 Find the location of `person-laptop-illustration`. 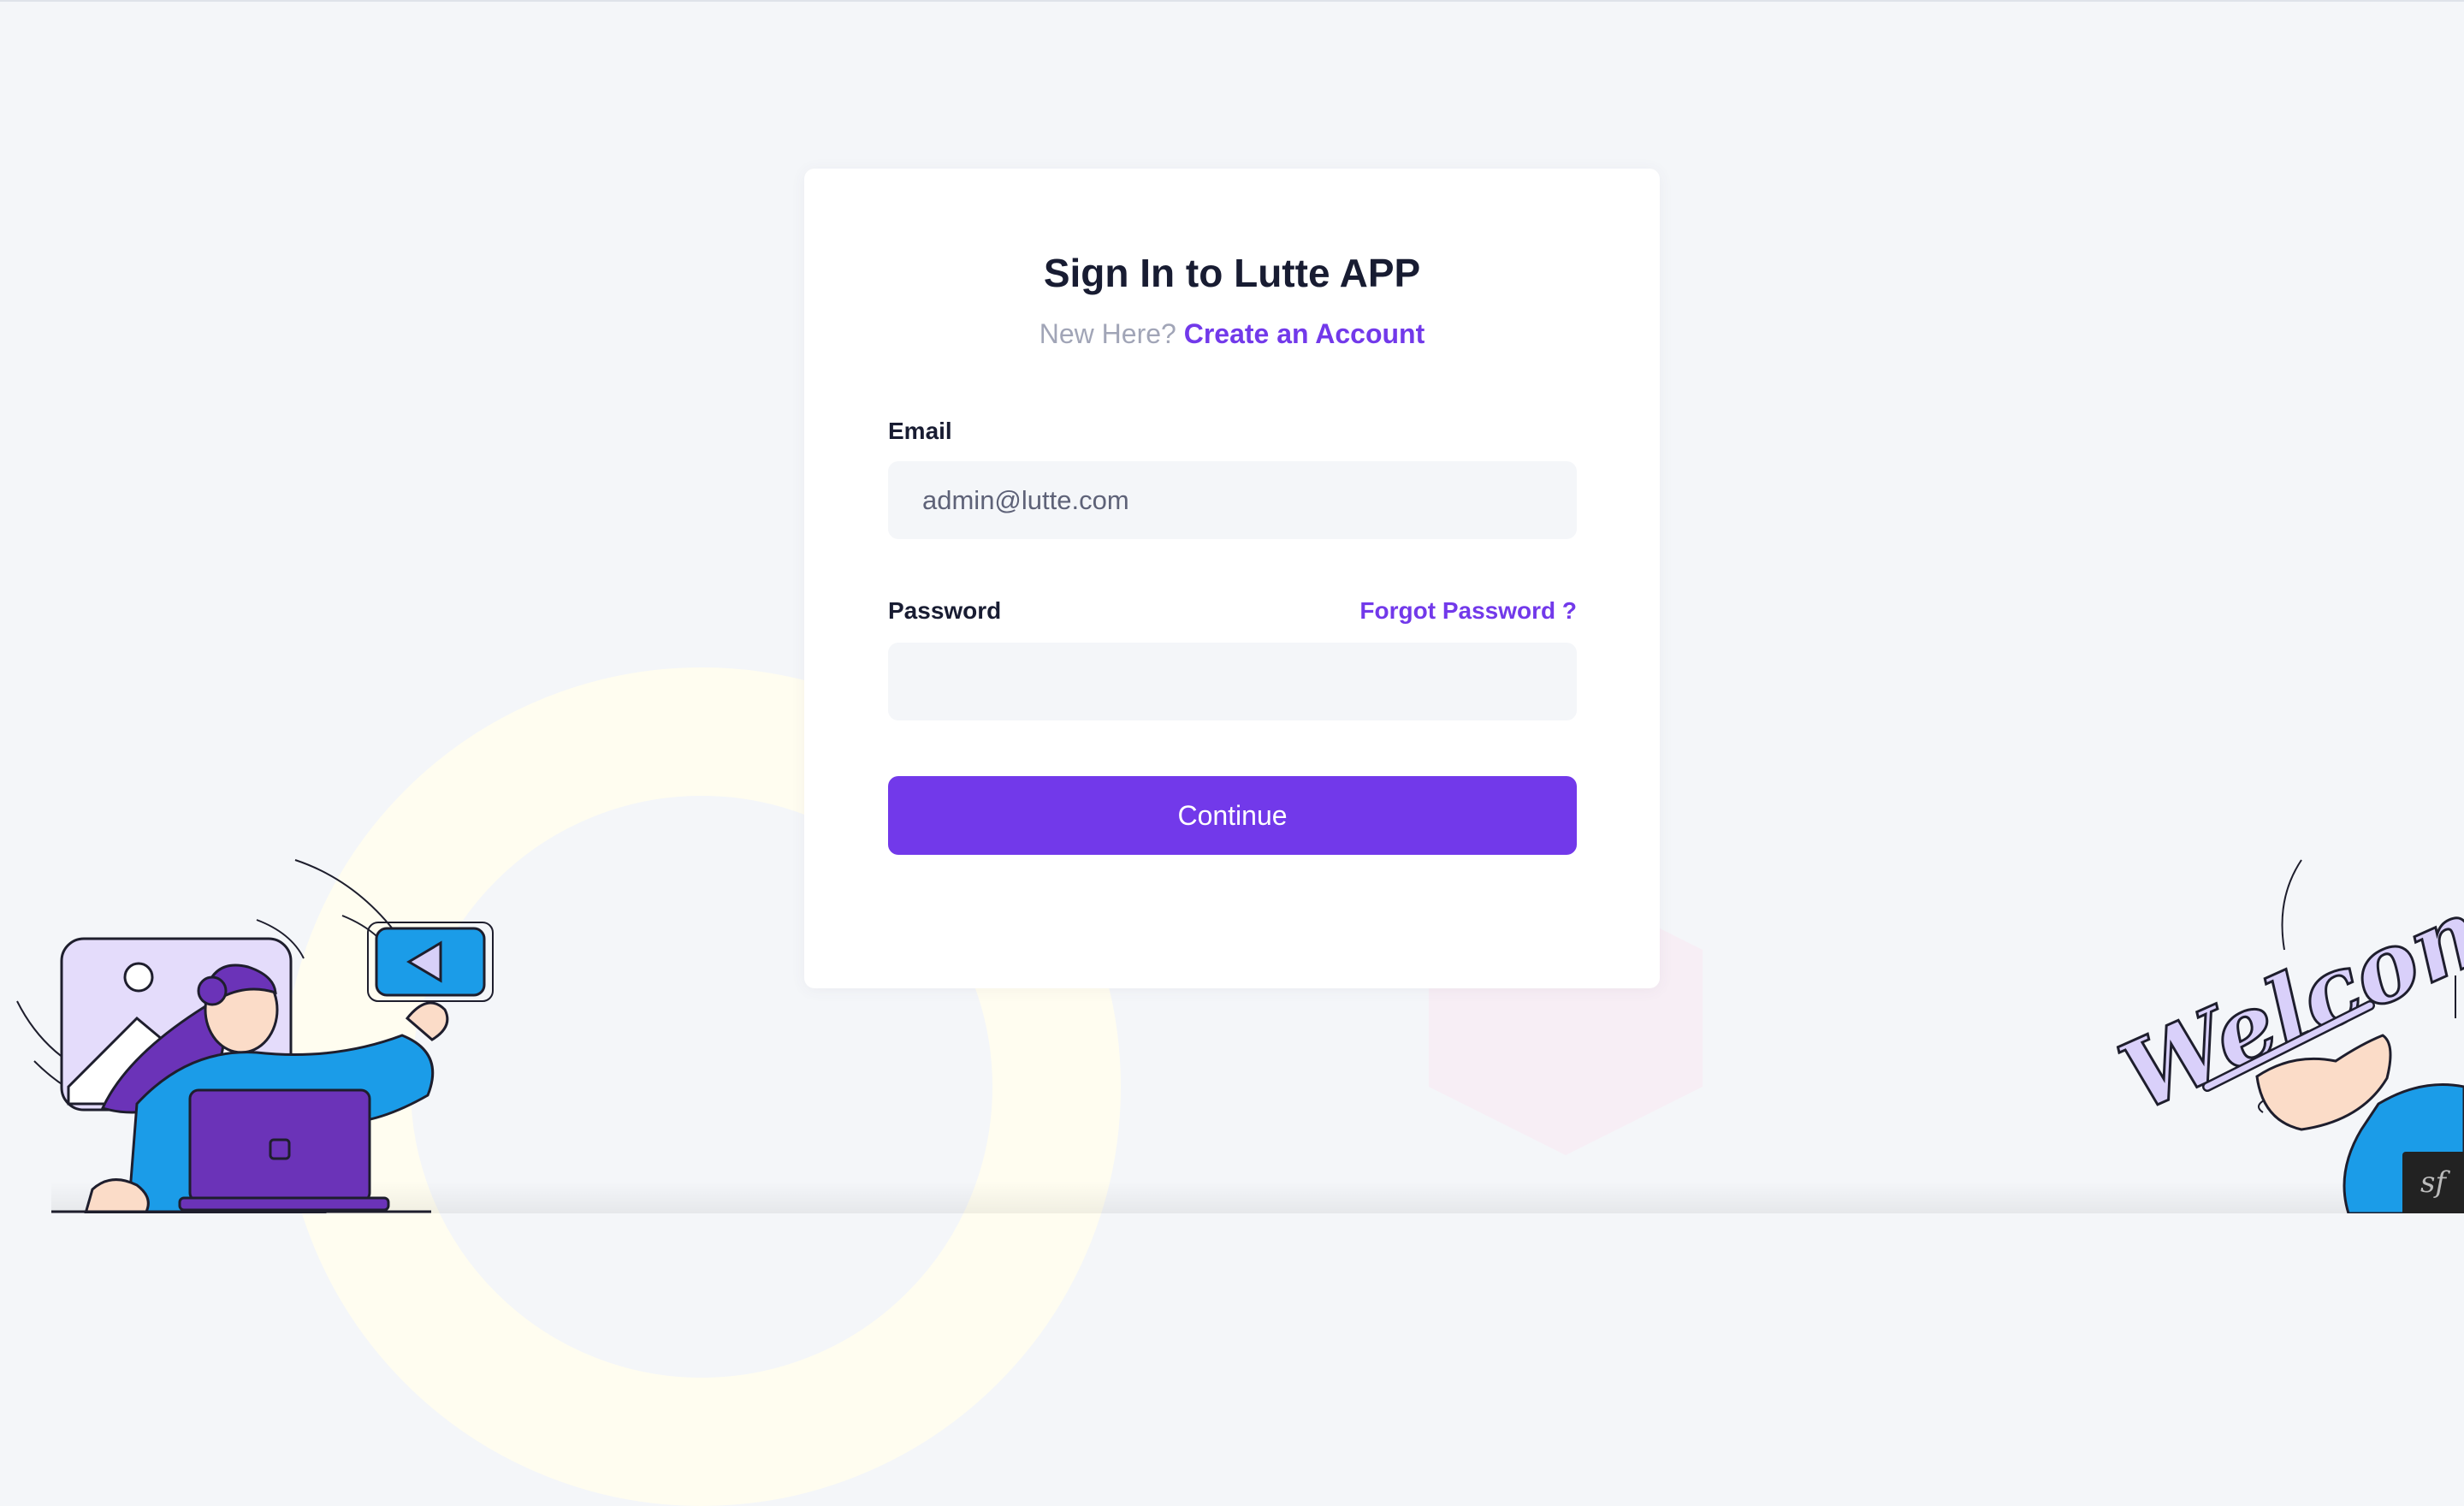

person-laptop-illustration is located at coordinates (255, 1036).